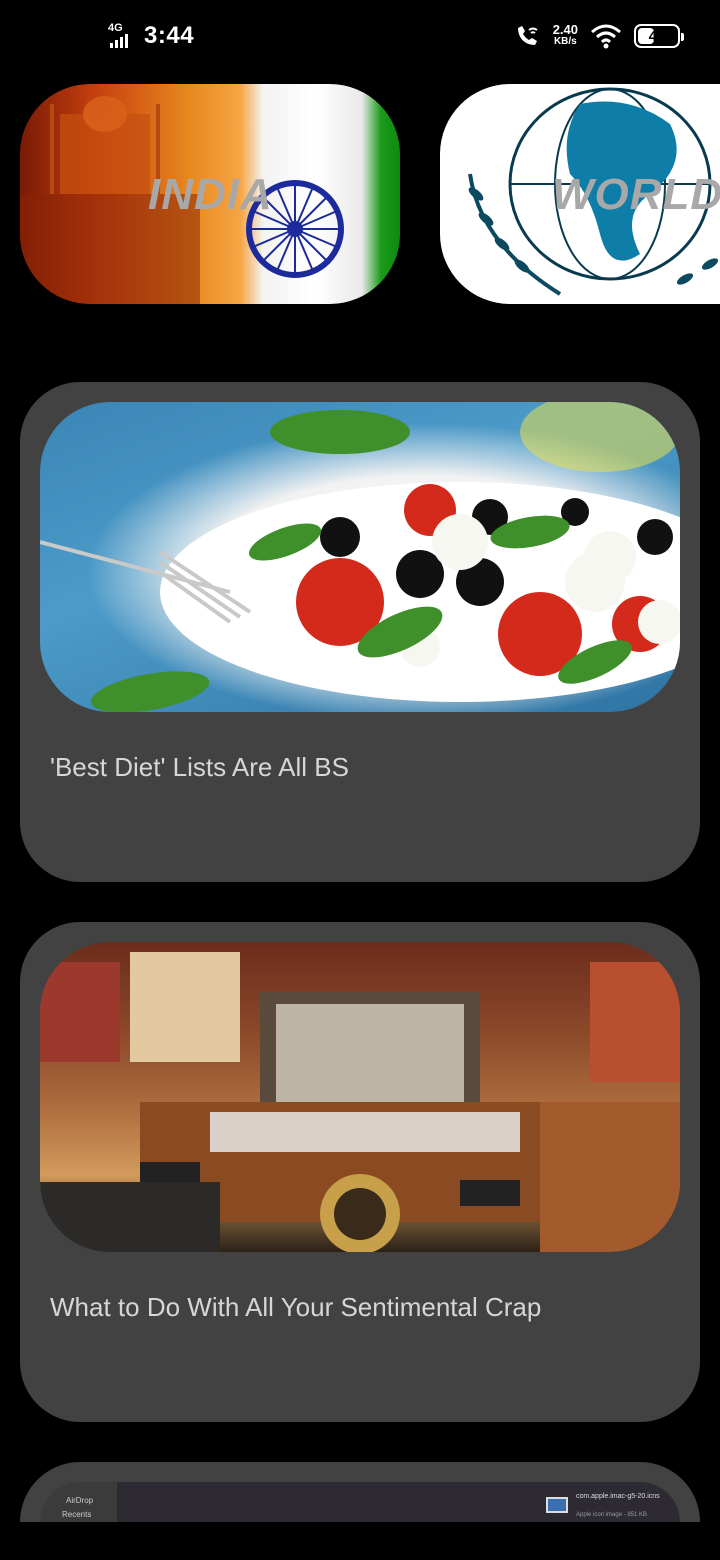 This screenshot has width=720, height=1560. What do you see at coordinates (199, 767) in the screenshot?
I see `article-title: 'Best Diet' Lists Are All BS` at bounding box center [199, 767].